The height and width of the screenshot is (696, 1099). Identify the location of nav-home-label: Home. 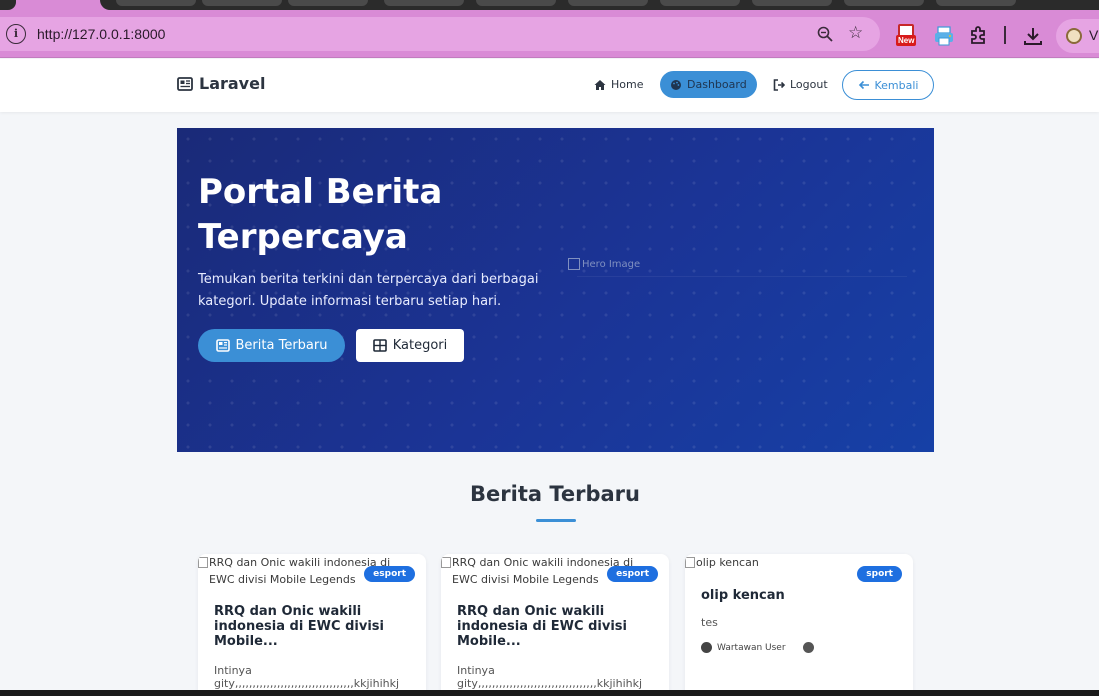
(627, 84).